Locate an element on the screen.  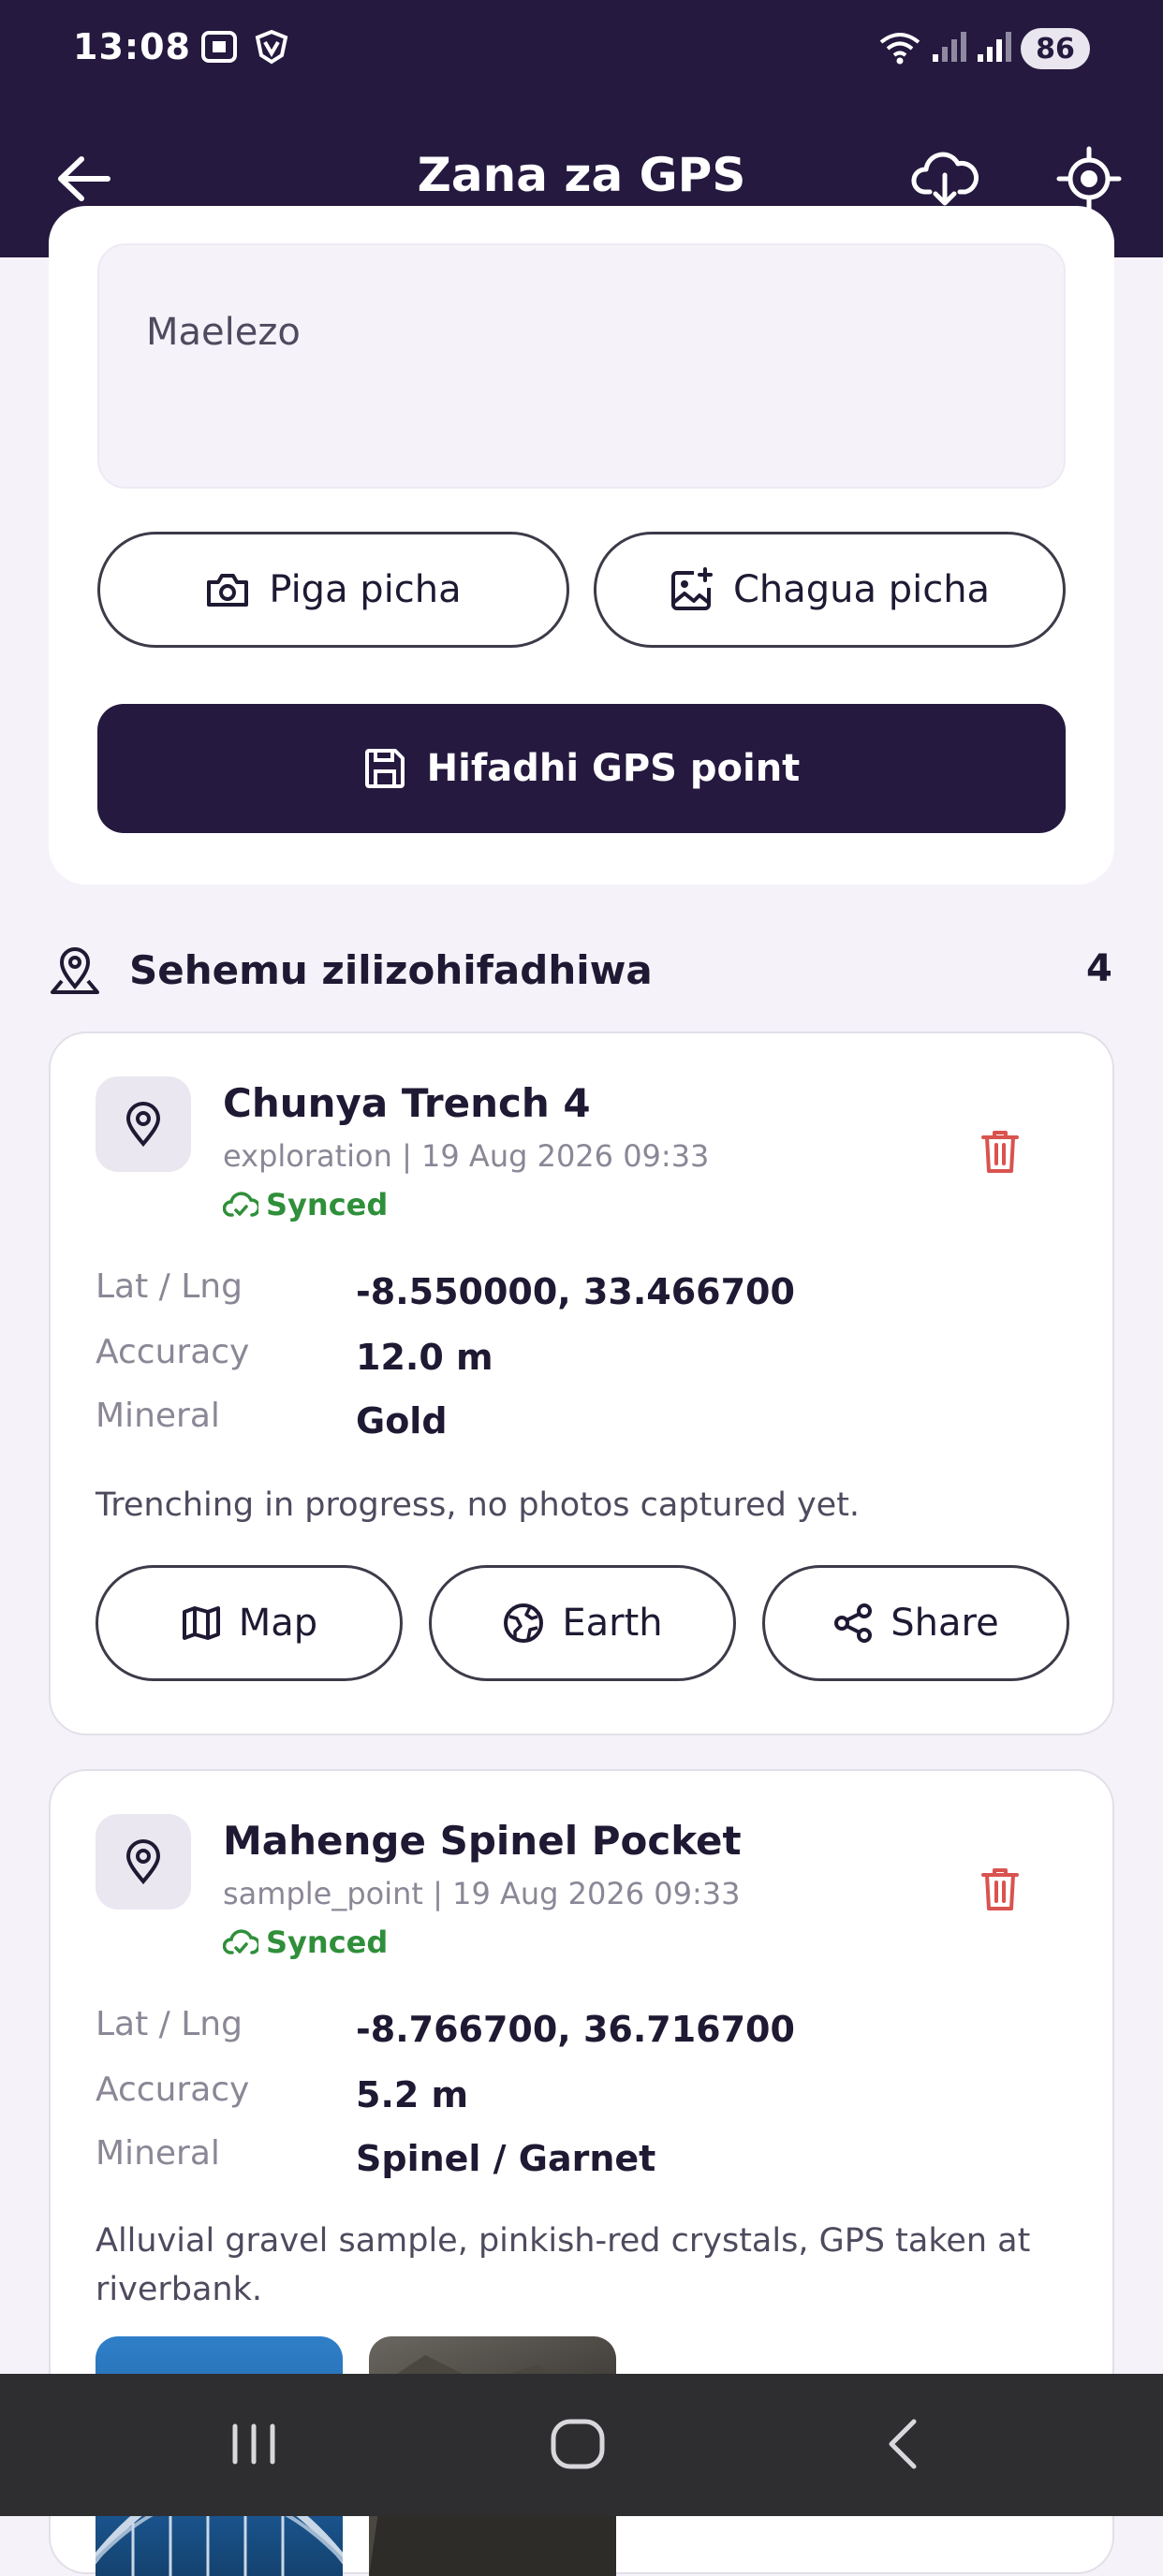
map-button: Map is located at coordinates (249, 1623).